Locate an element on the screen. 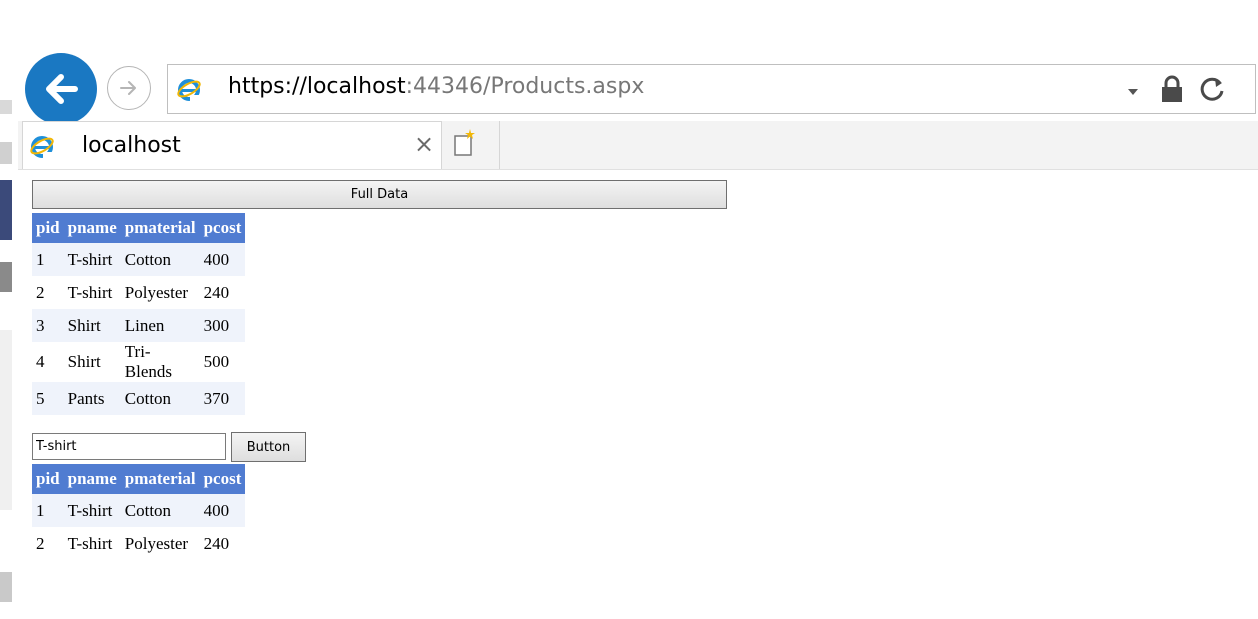  arrow-left-icon is located at coordinates (62, 89).